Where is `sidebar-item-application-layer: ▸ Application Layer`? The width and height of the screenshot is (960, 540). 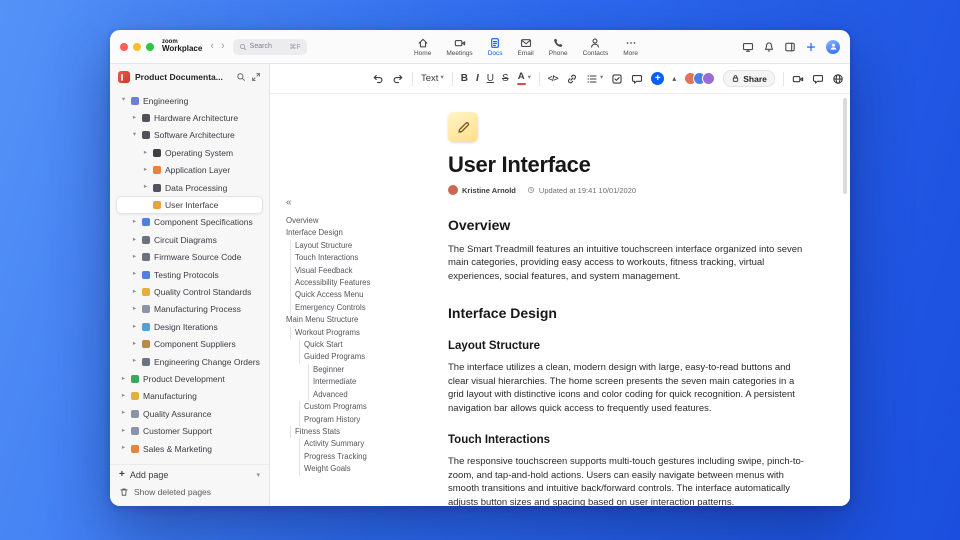
sidebar-item-application-layer: ▸ Application Layer is located at coordinates (189, 170).